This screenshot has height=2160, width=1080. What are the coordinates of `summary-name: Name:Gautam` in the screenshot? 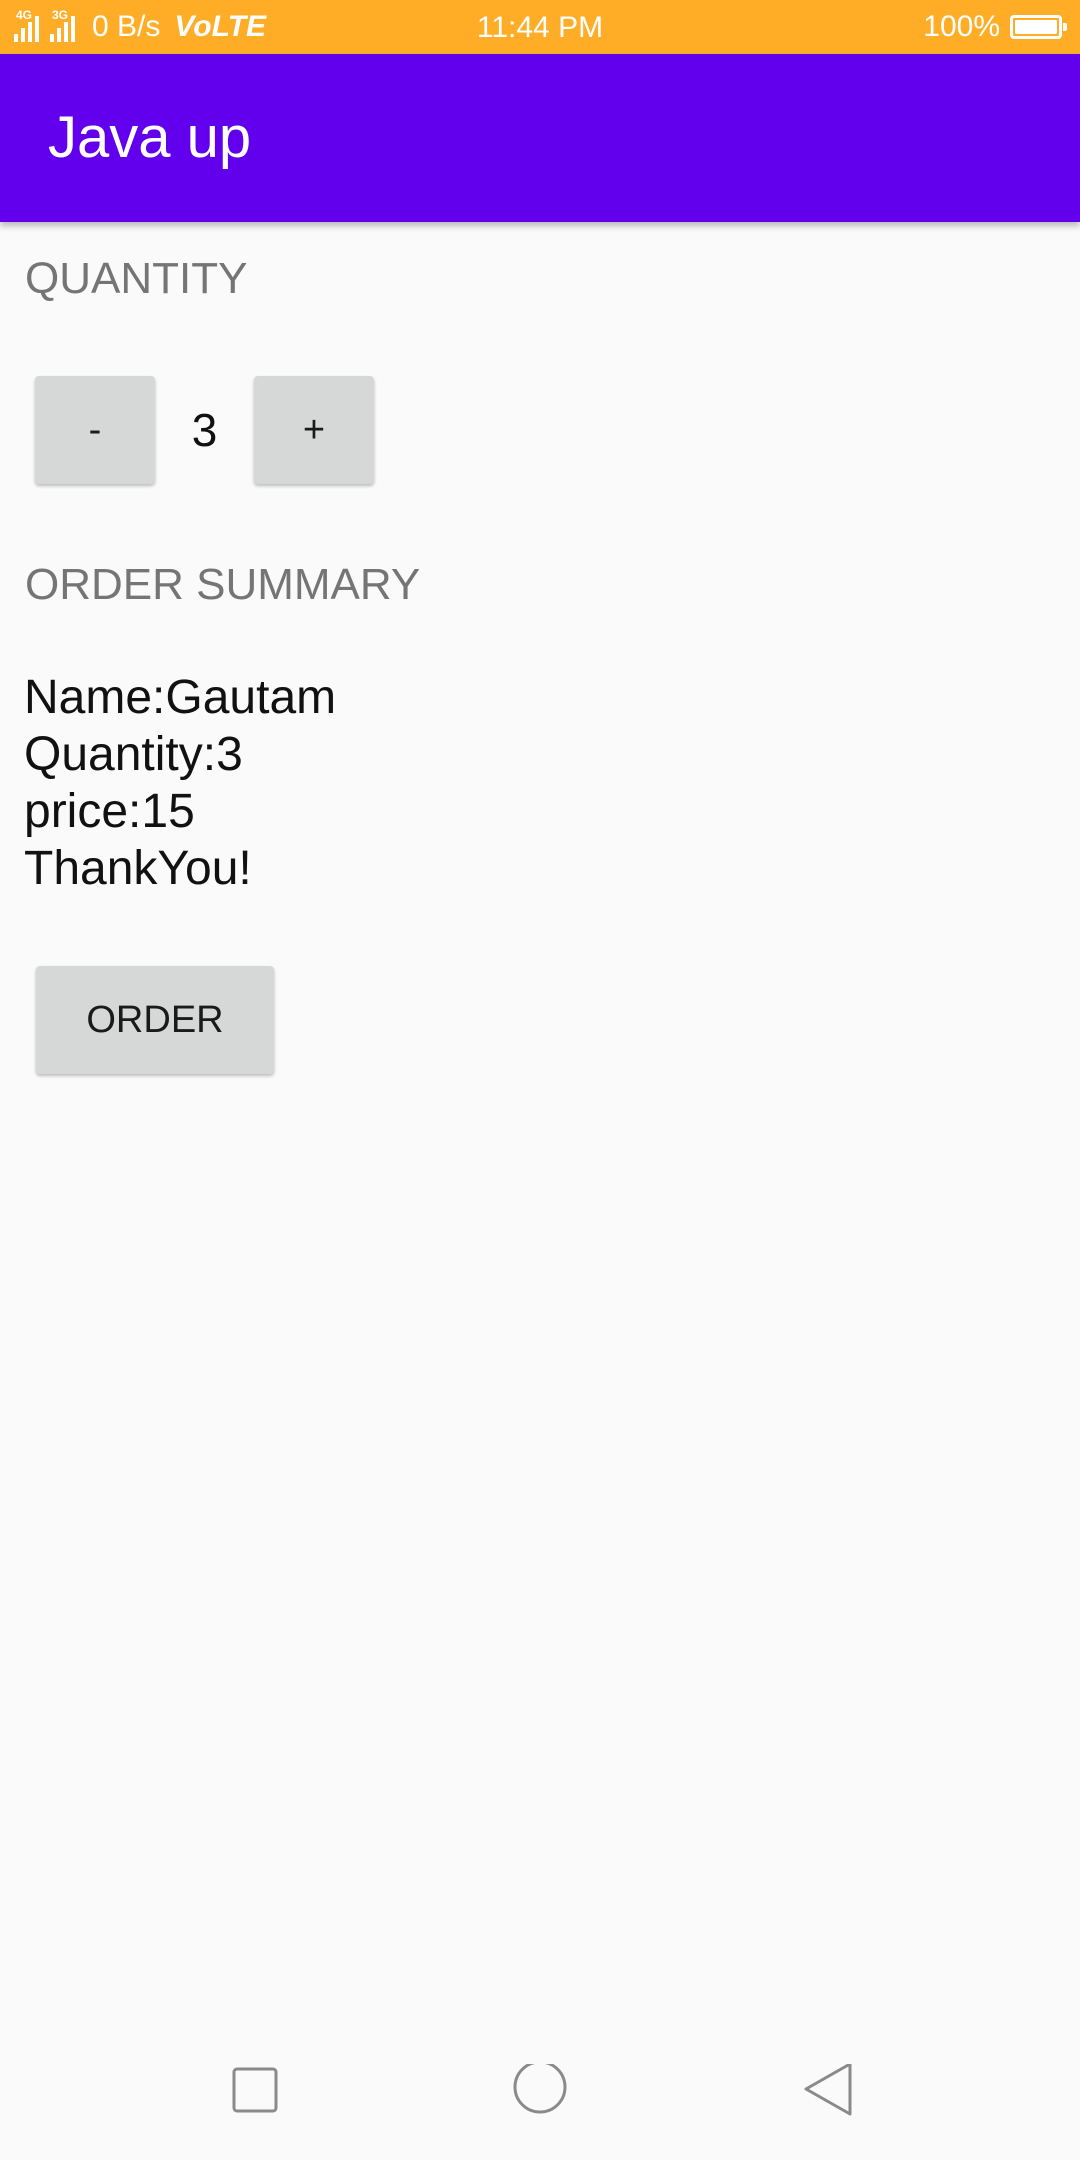 It's located at (180, 697).